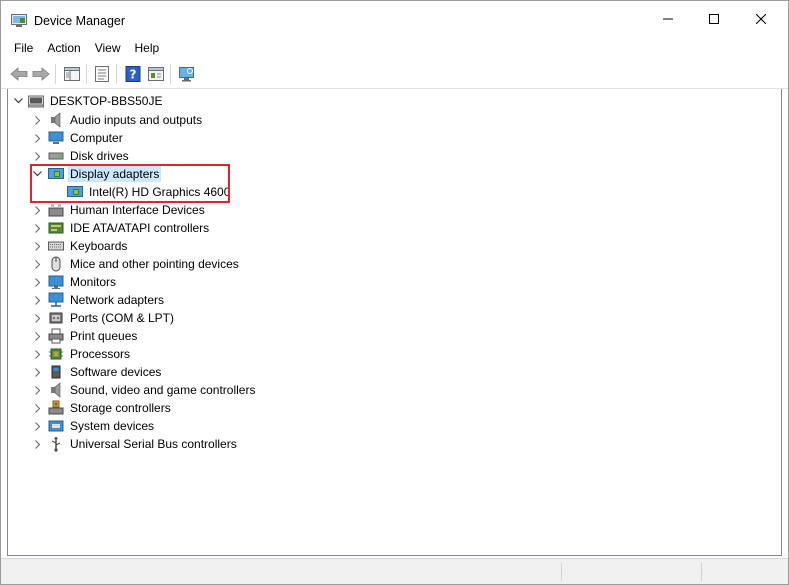 This screenshot has height=585, width=789. Describe the element at coordinates (19, 20) in the screenshot. I see `device-manager-icon` at that location.